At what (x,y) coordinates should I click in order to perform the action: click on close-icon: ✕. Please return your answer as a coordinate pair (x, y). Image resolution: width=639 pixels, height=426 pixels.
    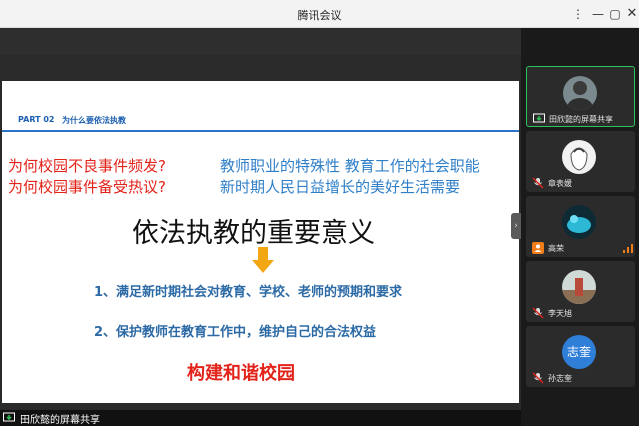
    Looking at the image, I should click on (631, 14).